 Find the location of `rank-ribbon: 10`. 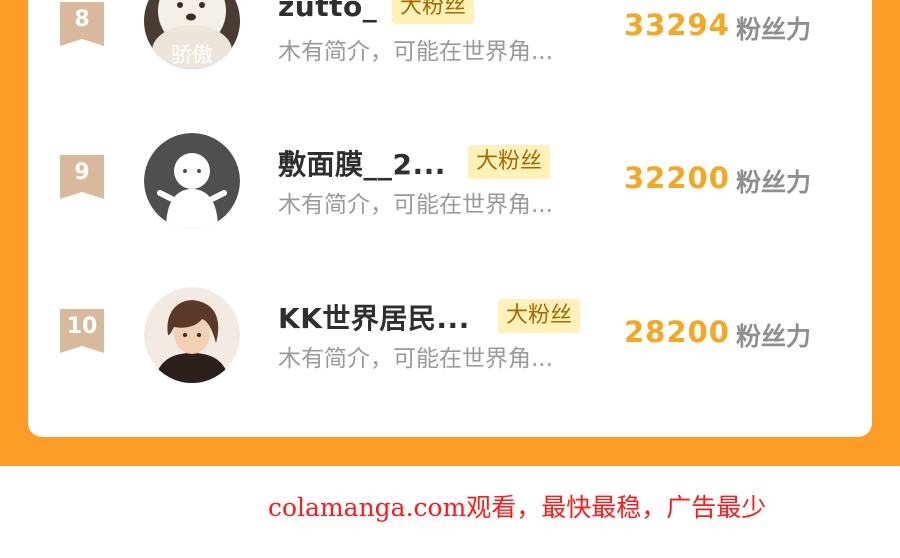

rank-ribbon: 10 is located at coordinates (82, 331).